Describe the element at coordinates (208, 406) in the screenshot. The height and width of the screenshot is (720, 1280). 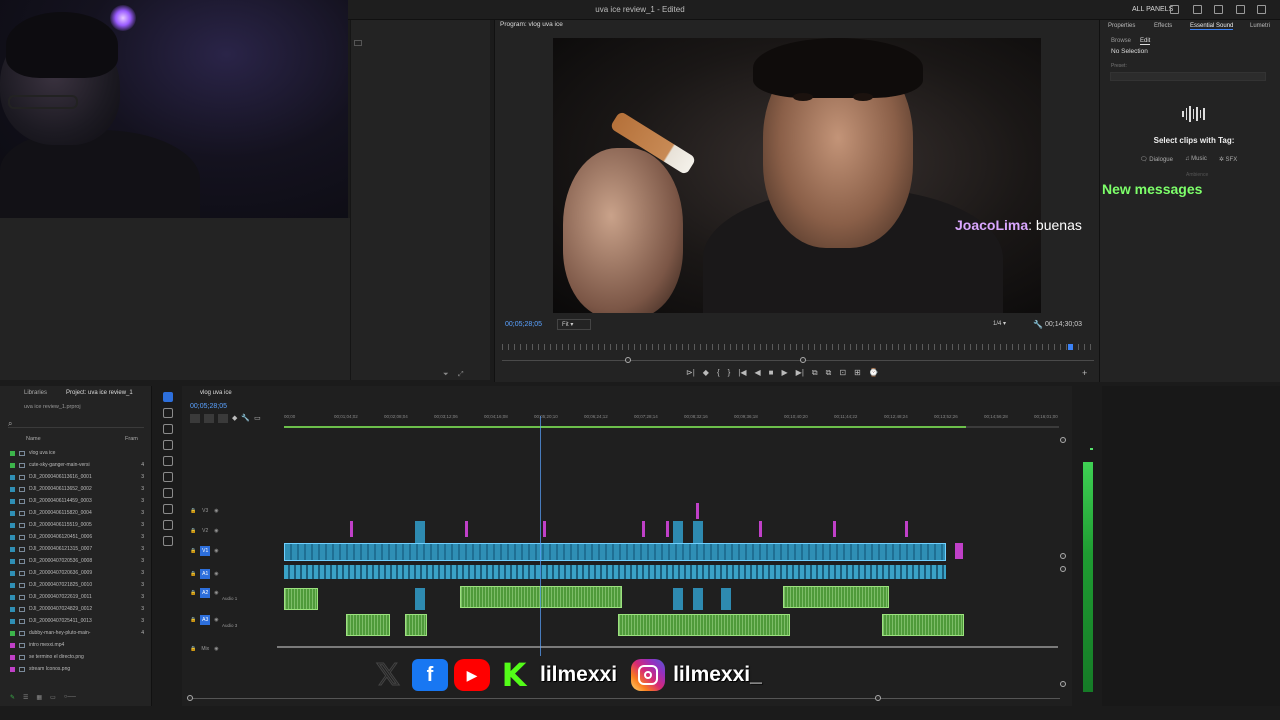
I see `timeline-timecode: 00;05;28;05` at that location.